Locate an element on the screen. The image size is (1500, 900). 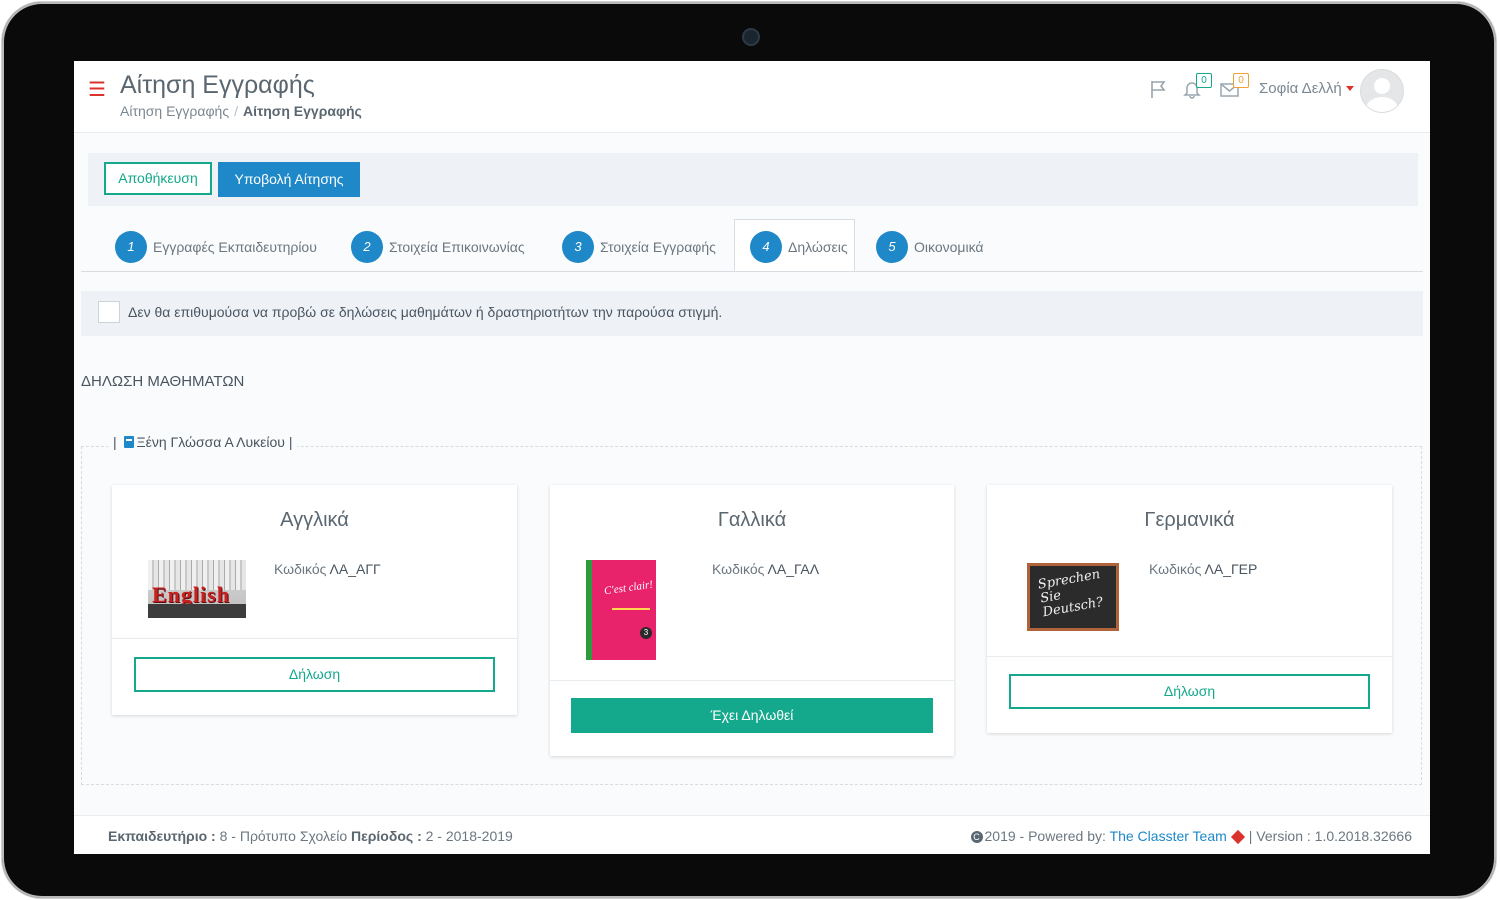
code-value: ΛΑ_ΓΑΛ is located at coordinates (793, 569).